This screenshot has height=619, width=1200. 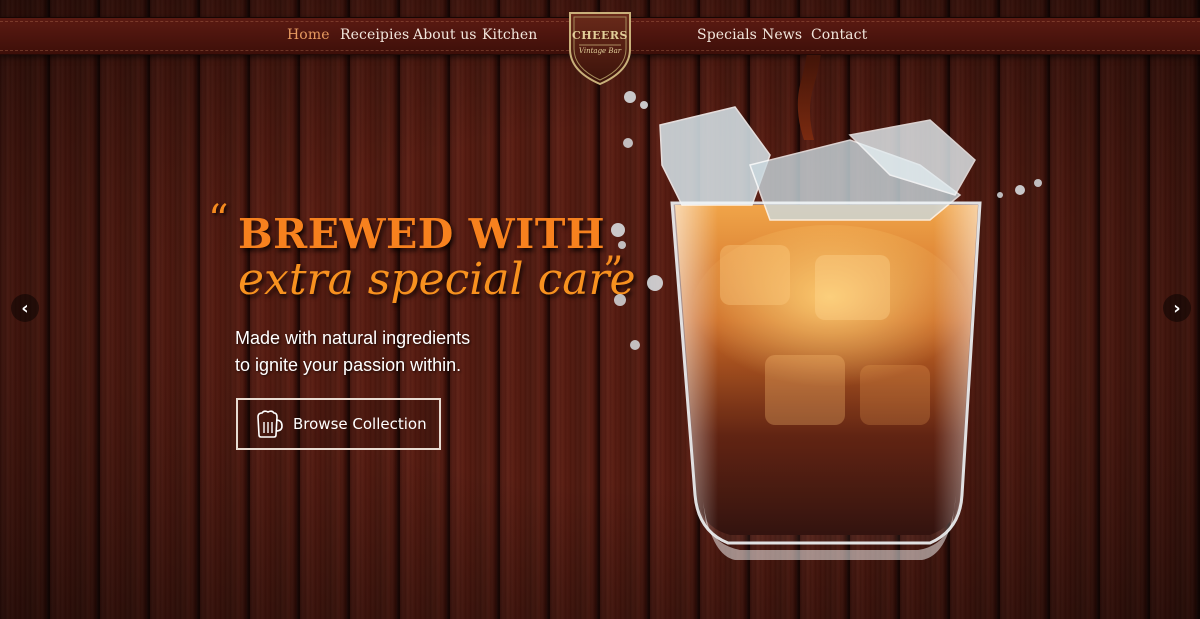 What do you see at coordinates (599, 35) in the screenshot?
I see `logo-title: CHEERS` at bounding box center [599, 35].